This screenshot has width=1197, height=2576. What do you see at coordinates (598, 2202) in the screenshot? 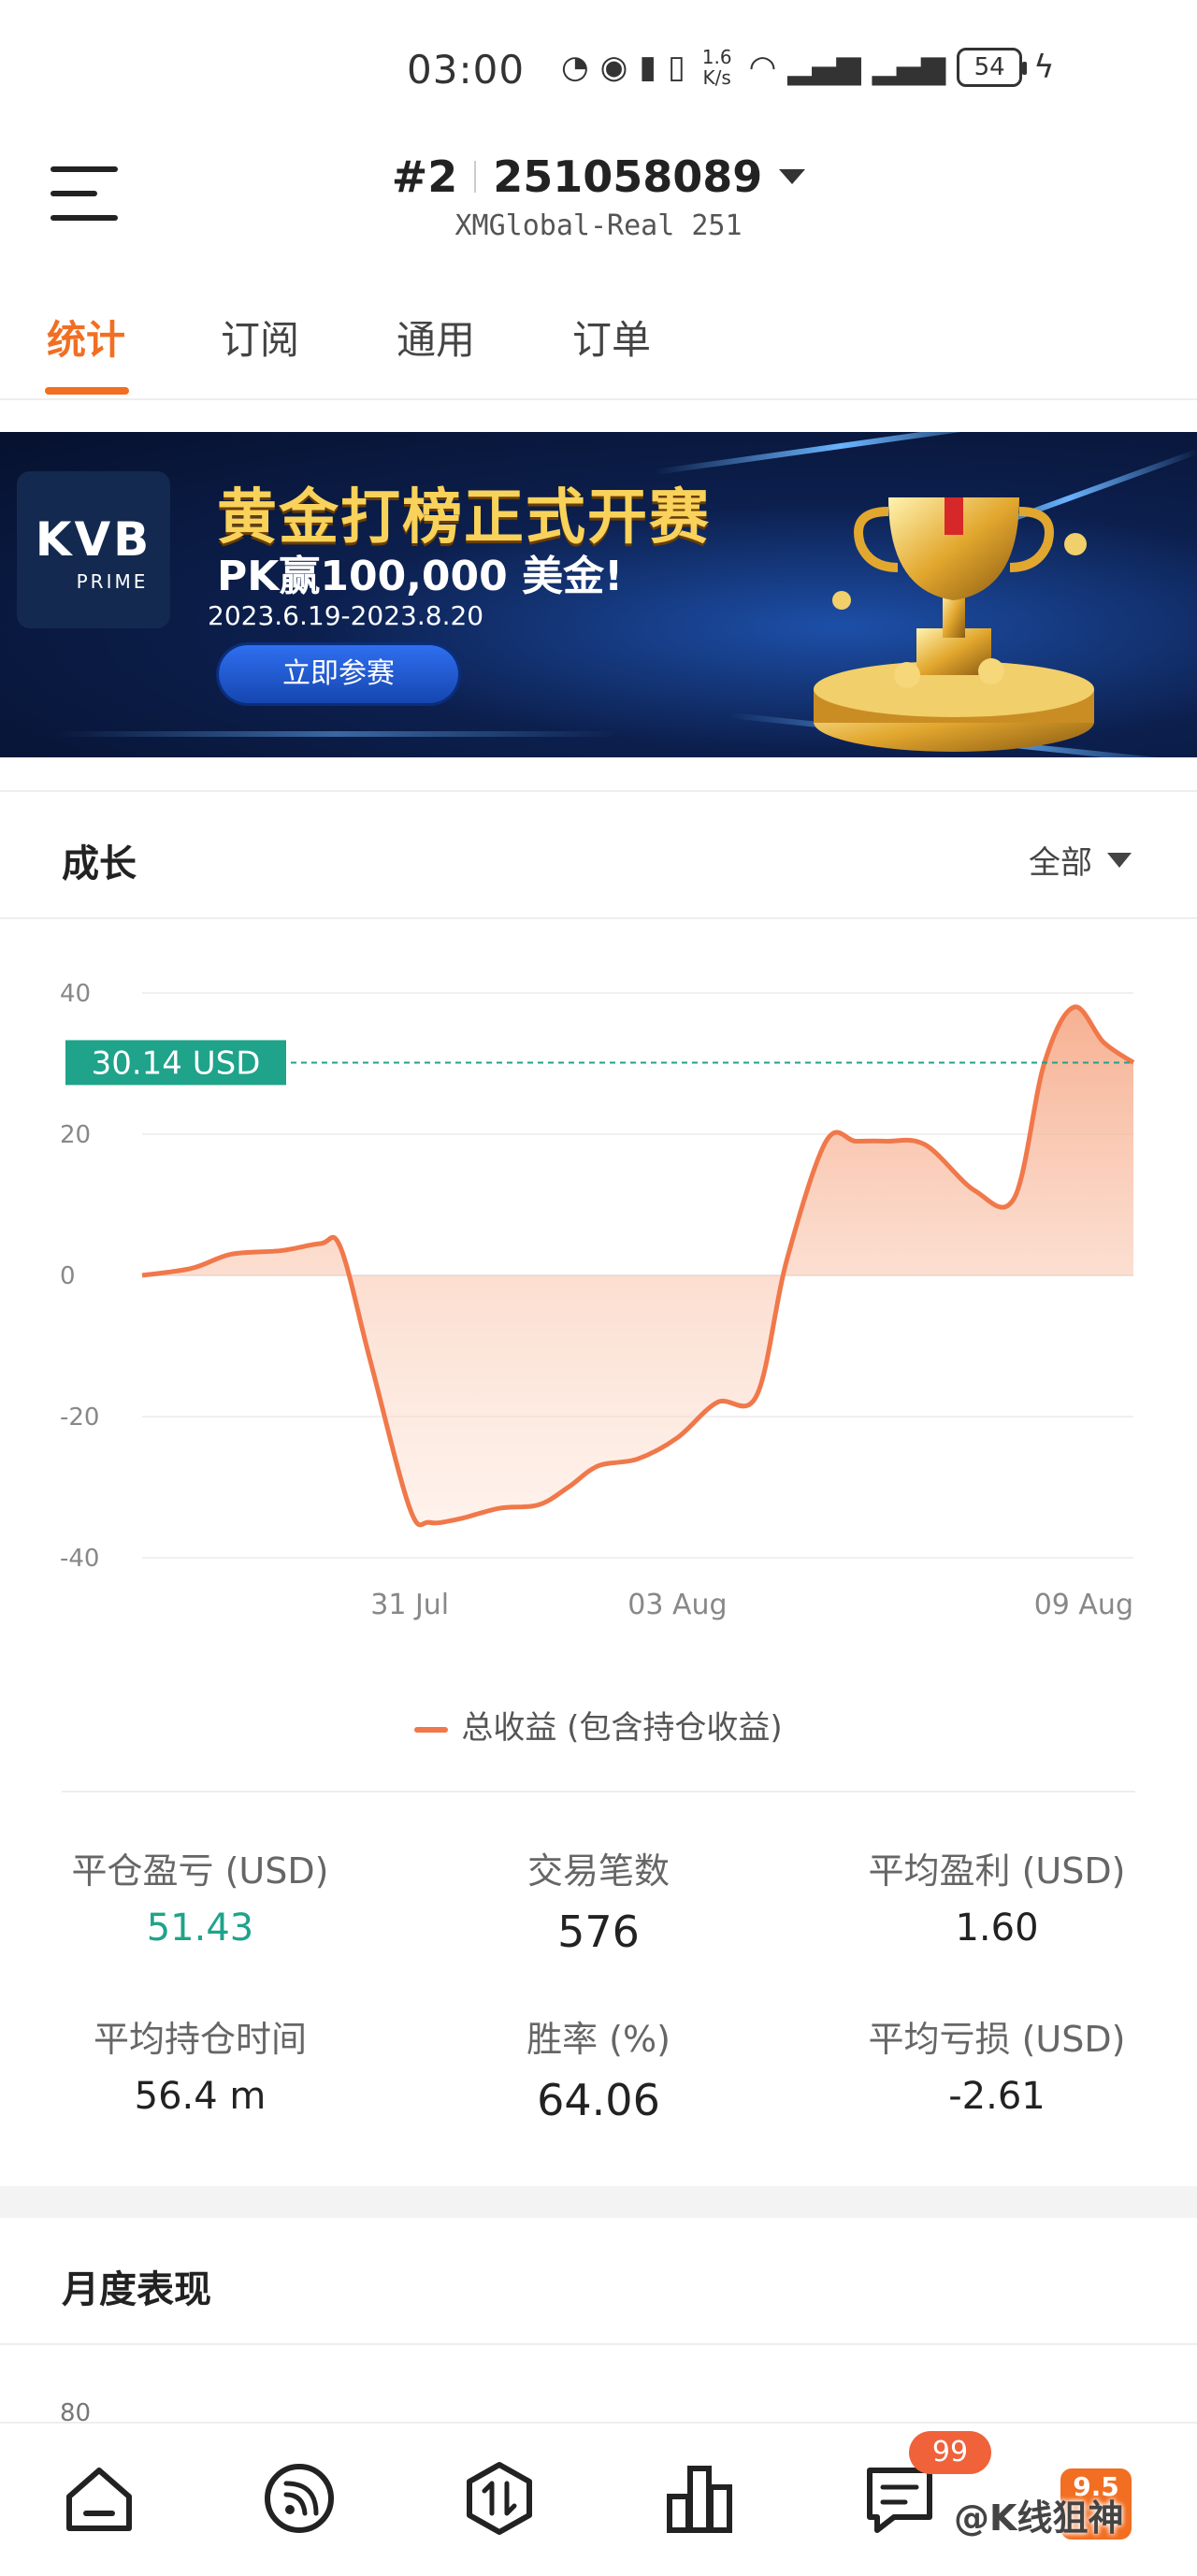
I see `section-gap` at bounding box center [598, 2202].